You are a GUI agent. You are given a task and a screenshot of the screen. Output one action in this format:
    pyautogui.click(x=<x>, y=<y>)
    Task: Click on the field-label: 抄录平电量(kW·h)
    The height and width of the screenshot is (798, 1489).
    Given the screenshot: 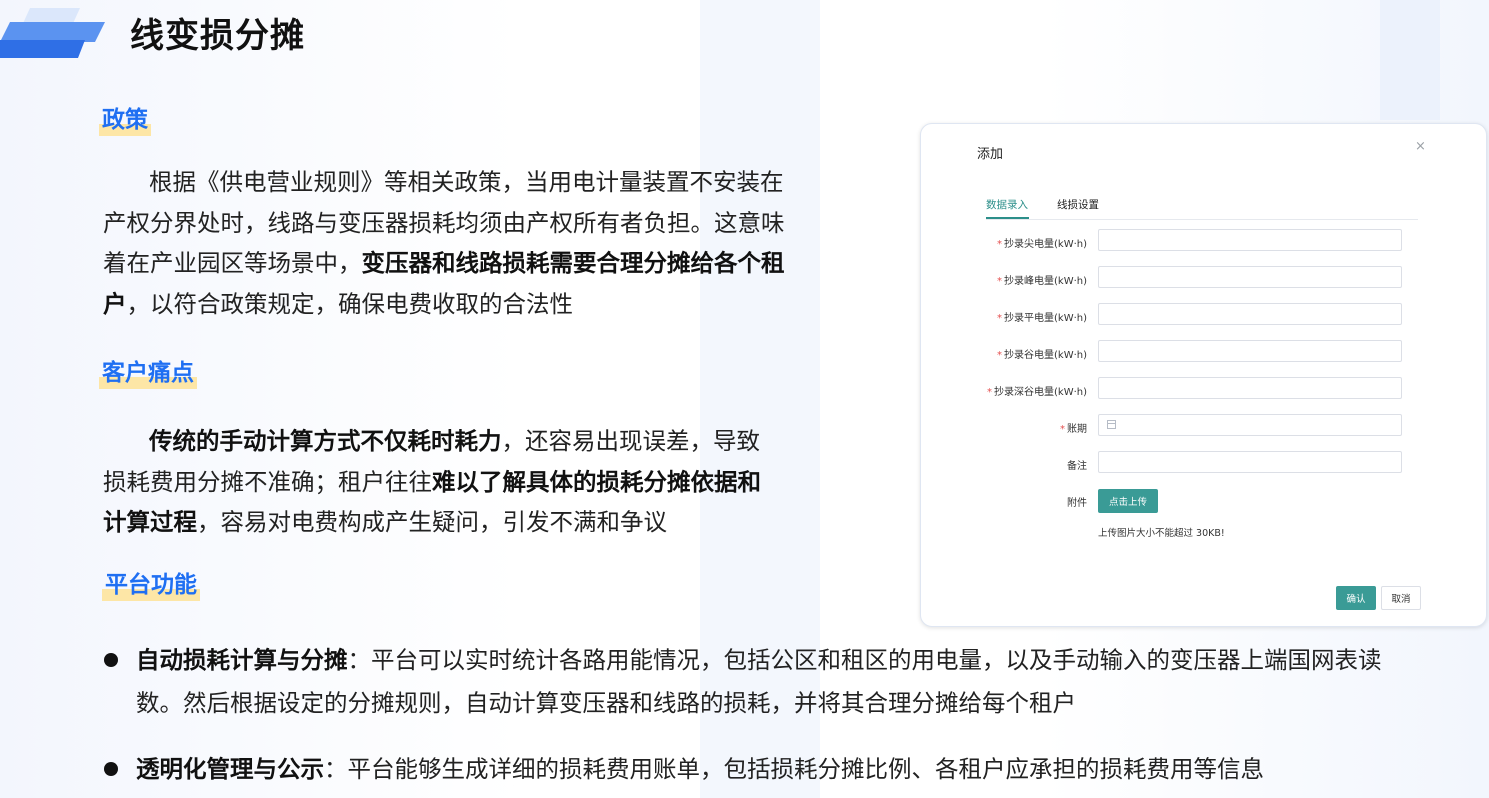 What is the action you would take?
    pyautogui.click(x=1045, y=318)
    